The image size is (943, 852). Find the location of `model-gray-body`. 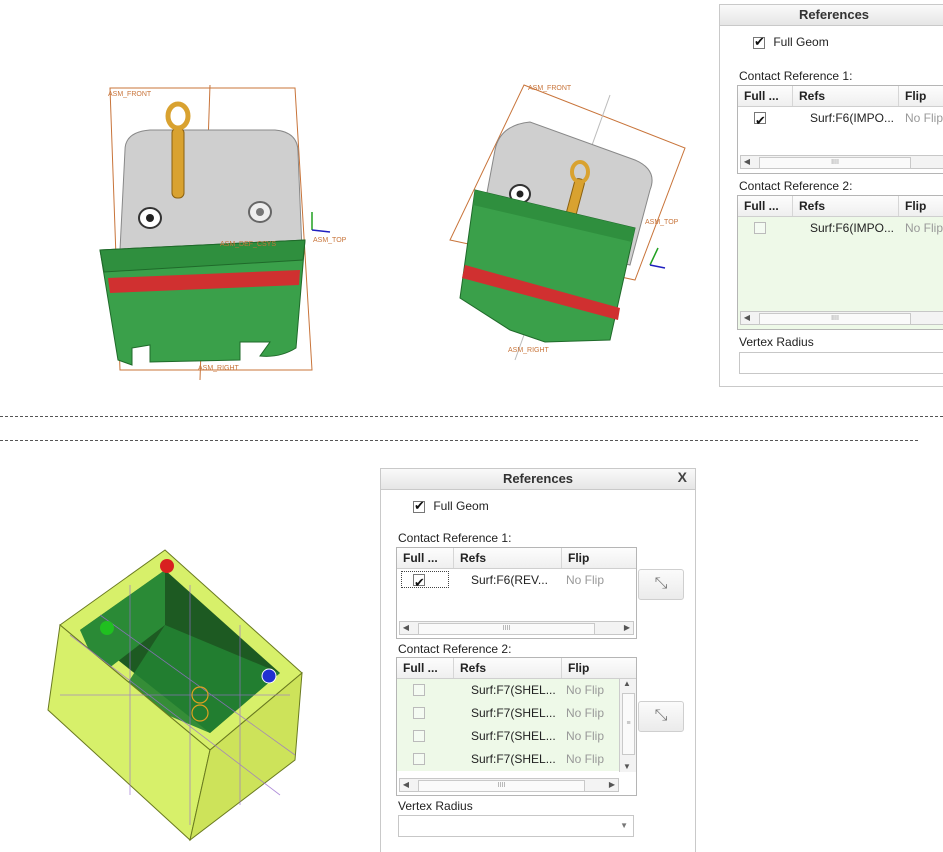

model-gray-body is located at coordinates (211, 190).